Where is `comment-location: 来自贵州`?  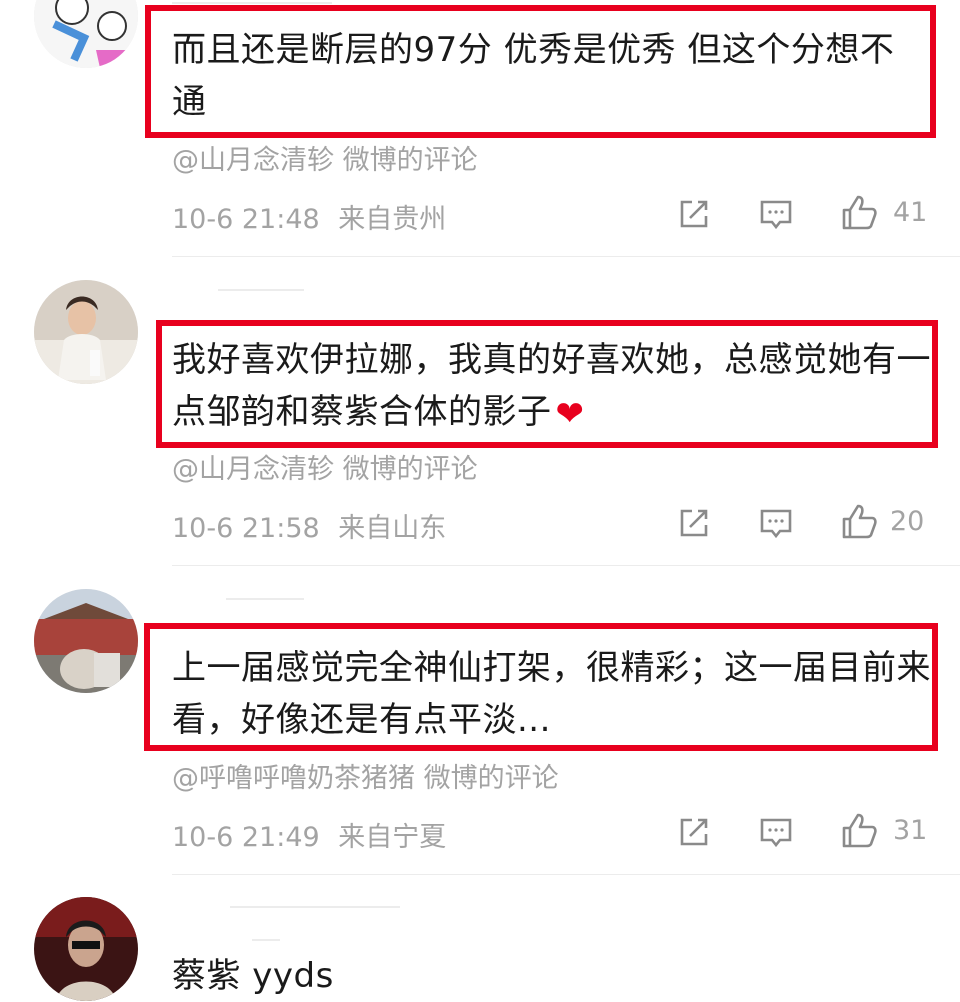 comment-location: 来自贵州 is located at coordinates (392, 219).